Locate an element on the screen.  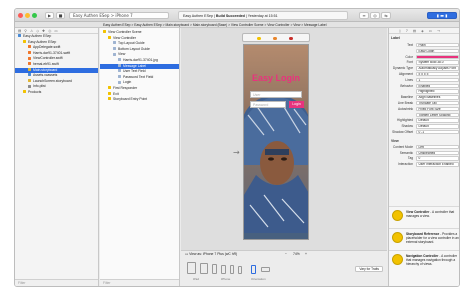
file-item-label: LaunchScreen.storyboard is located at coordinates (52, 80).